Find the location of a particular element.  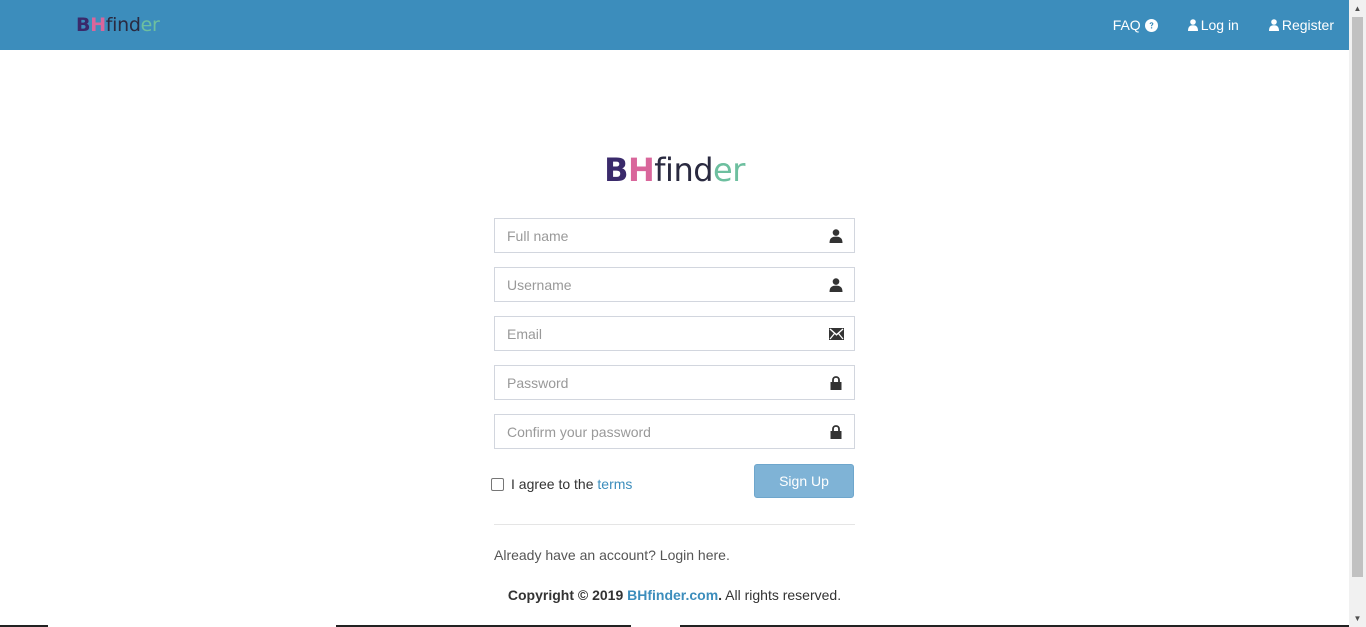

question-circle-icon is located at coordinates (1151, 25).